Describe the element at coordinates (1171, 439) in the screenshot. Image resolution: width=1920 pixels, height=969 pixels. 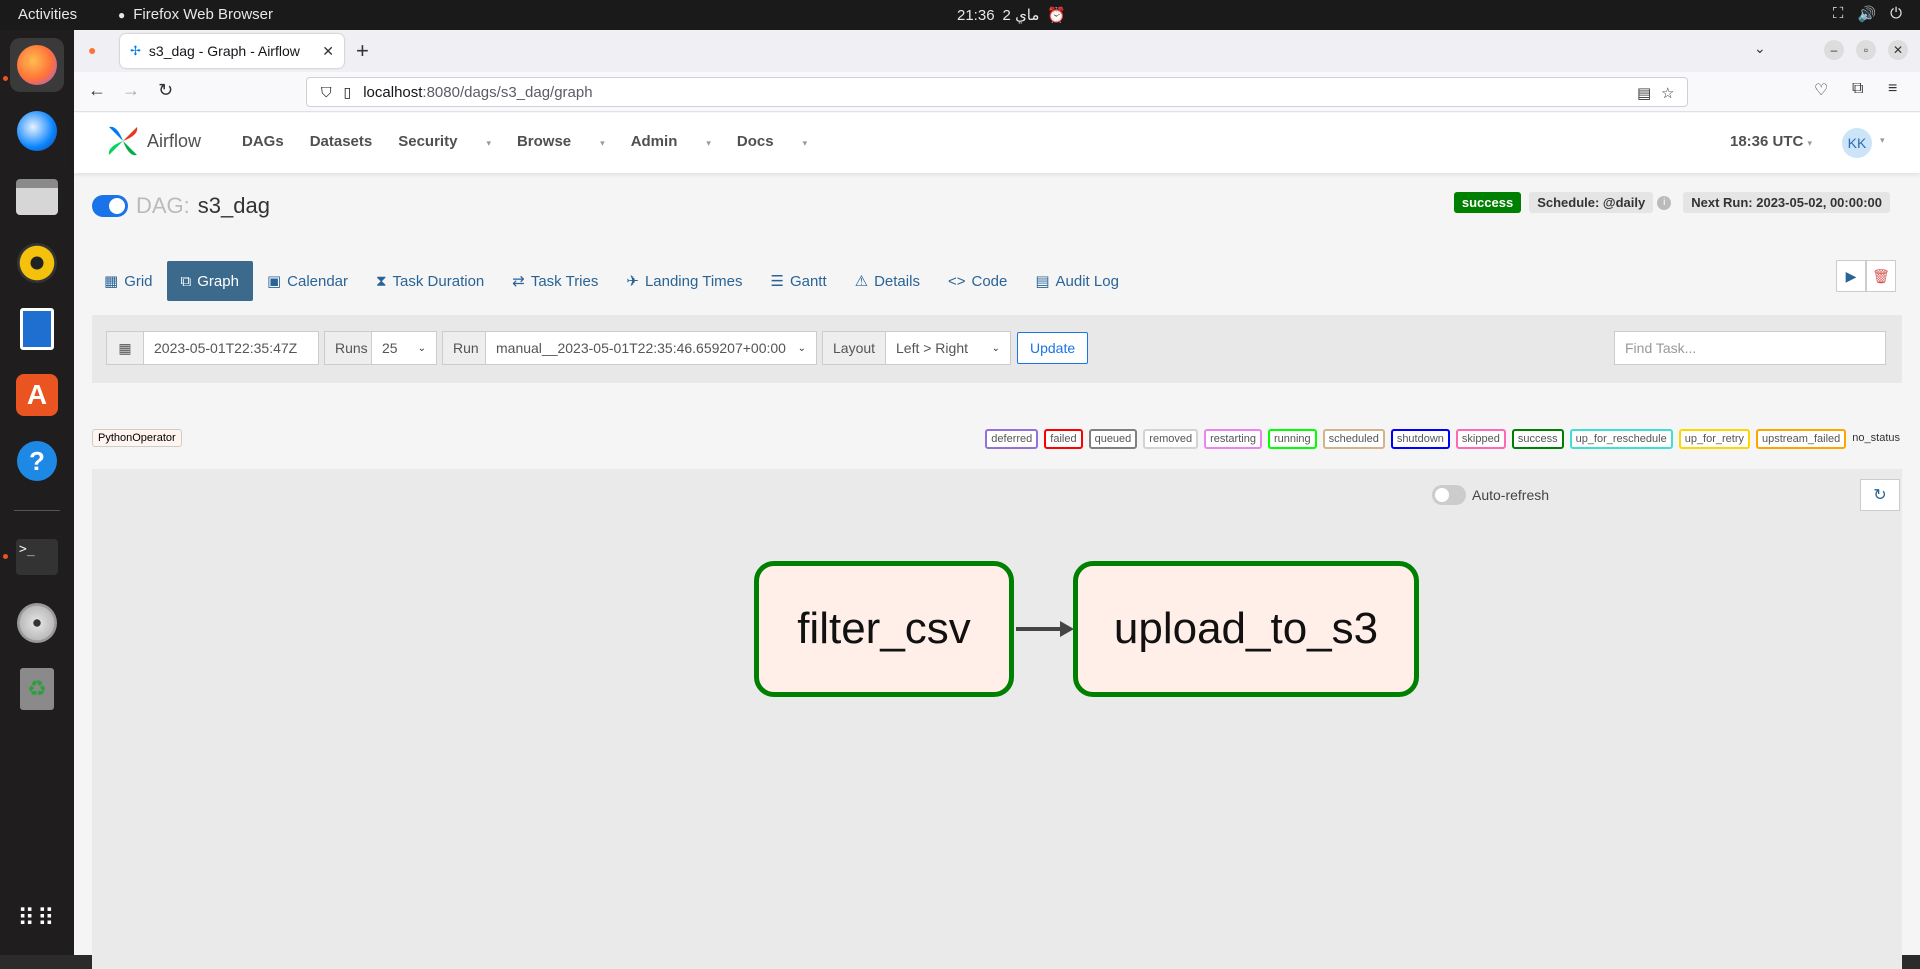
I see `state-removed: removed` at that location.